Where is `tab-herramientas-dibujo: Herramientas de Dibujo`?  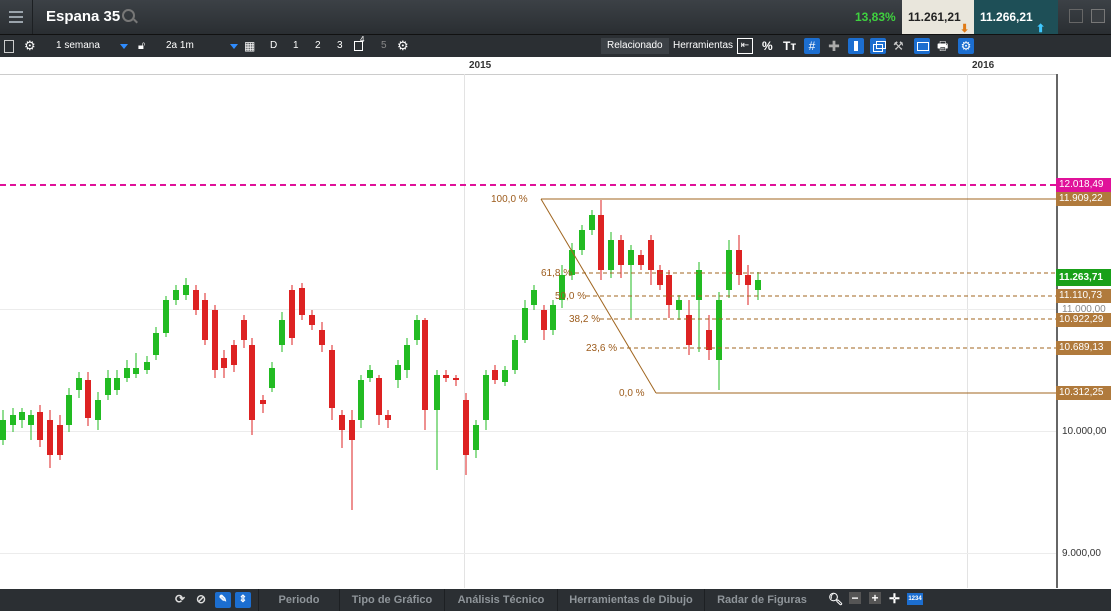
tab-herramientas-dibujo: Herramientas de Dibujo is located at coordinates (630, 600).